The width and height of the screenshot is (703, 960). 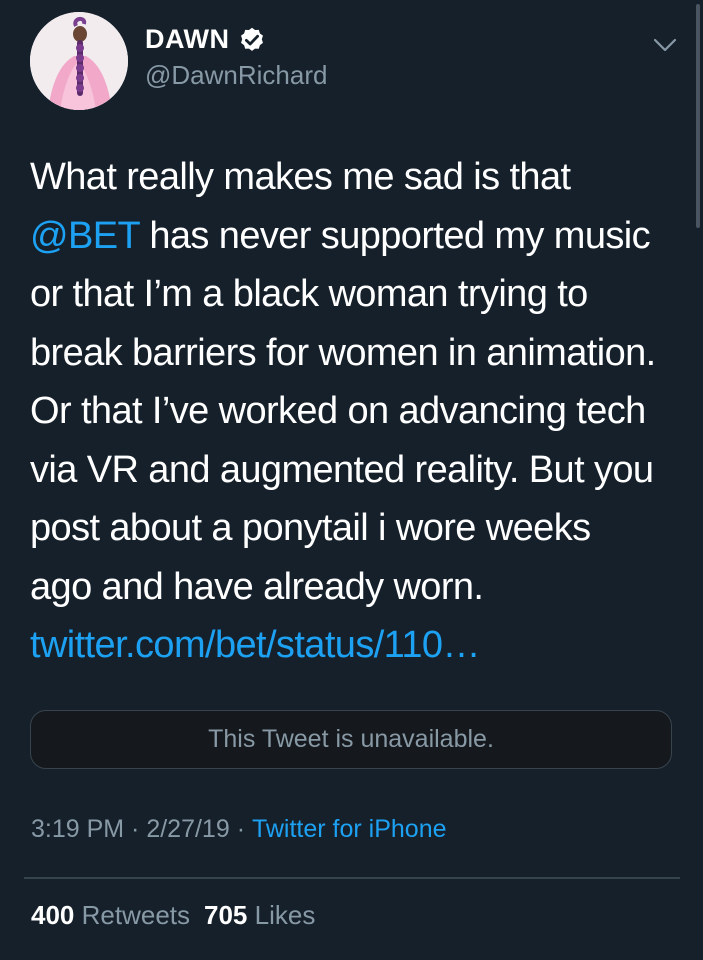 I want to click on tweet-text-line: @BET has never supported my music, so click(x=357, y=236).